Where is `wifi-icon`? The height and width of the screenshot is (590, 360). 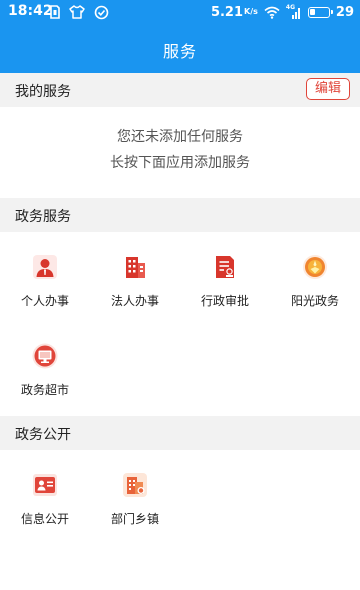 wifi-icon is located at coordinates (272, 12).